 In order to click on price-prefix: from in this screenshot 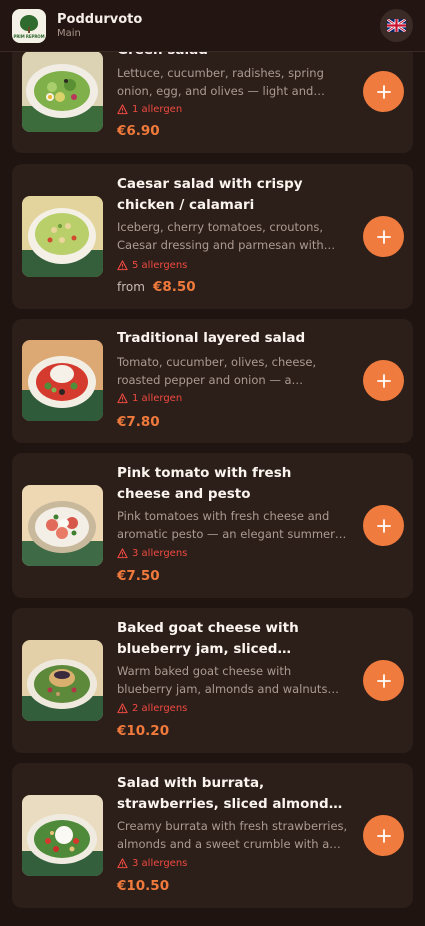, I will do `click(131, 287)`.